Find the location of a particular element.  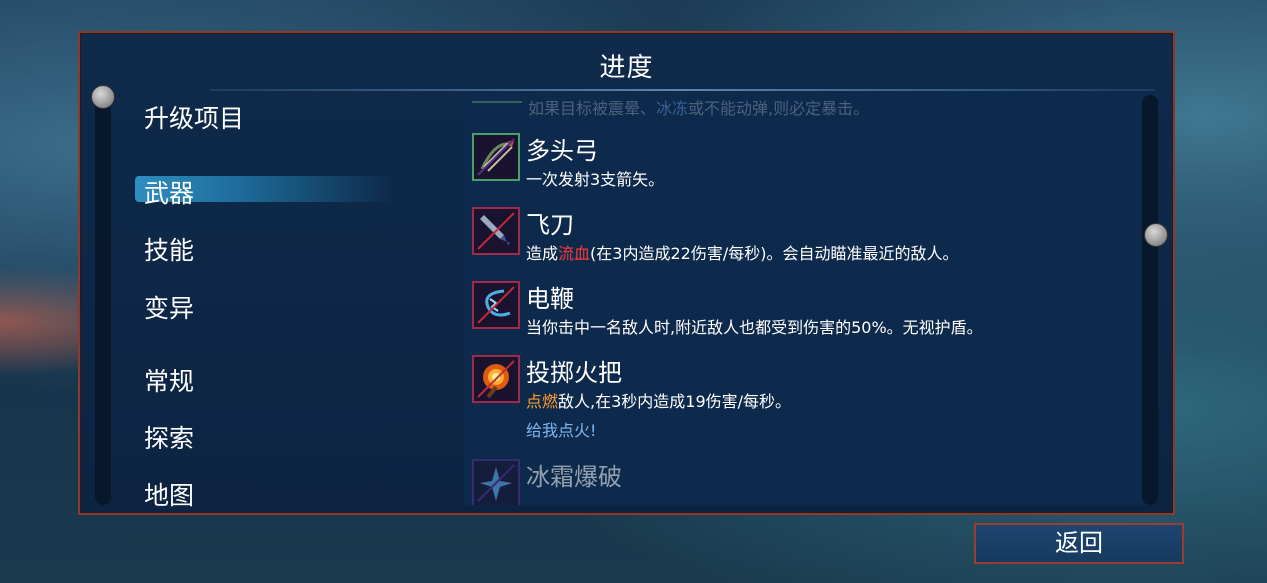

partial-item-description: 如果目标被震晕、冰冻或不能动弹,则必定暴击。 is located at coordinates (699, 108).